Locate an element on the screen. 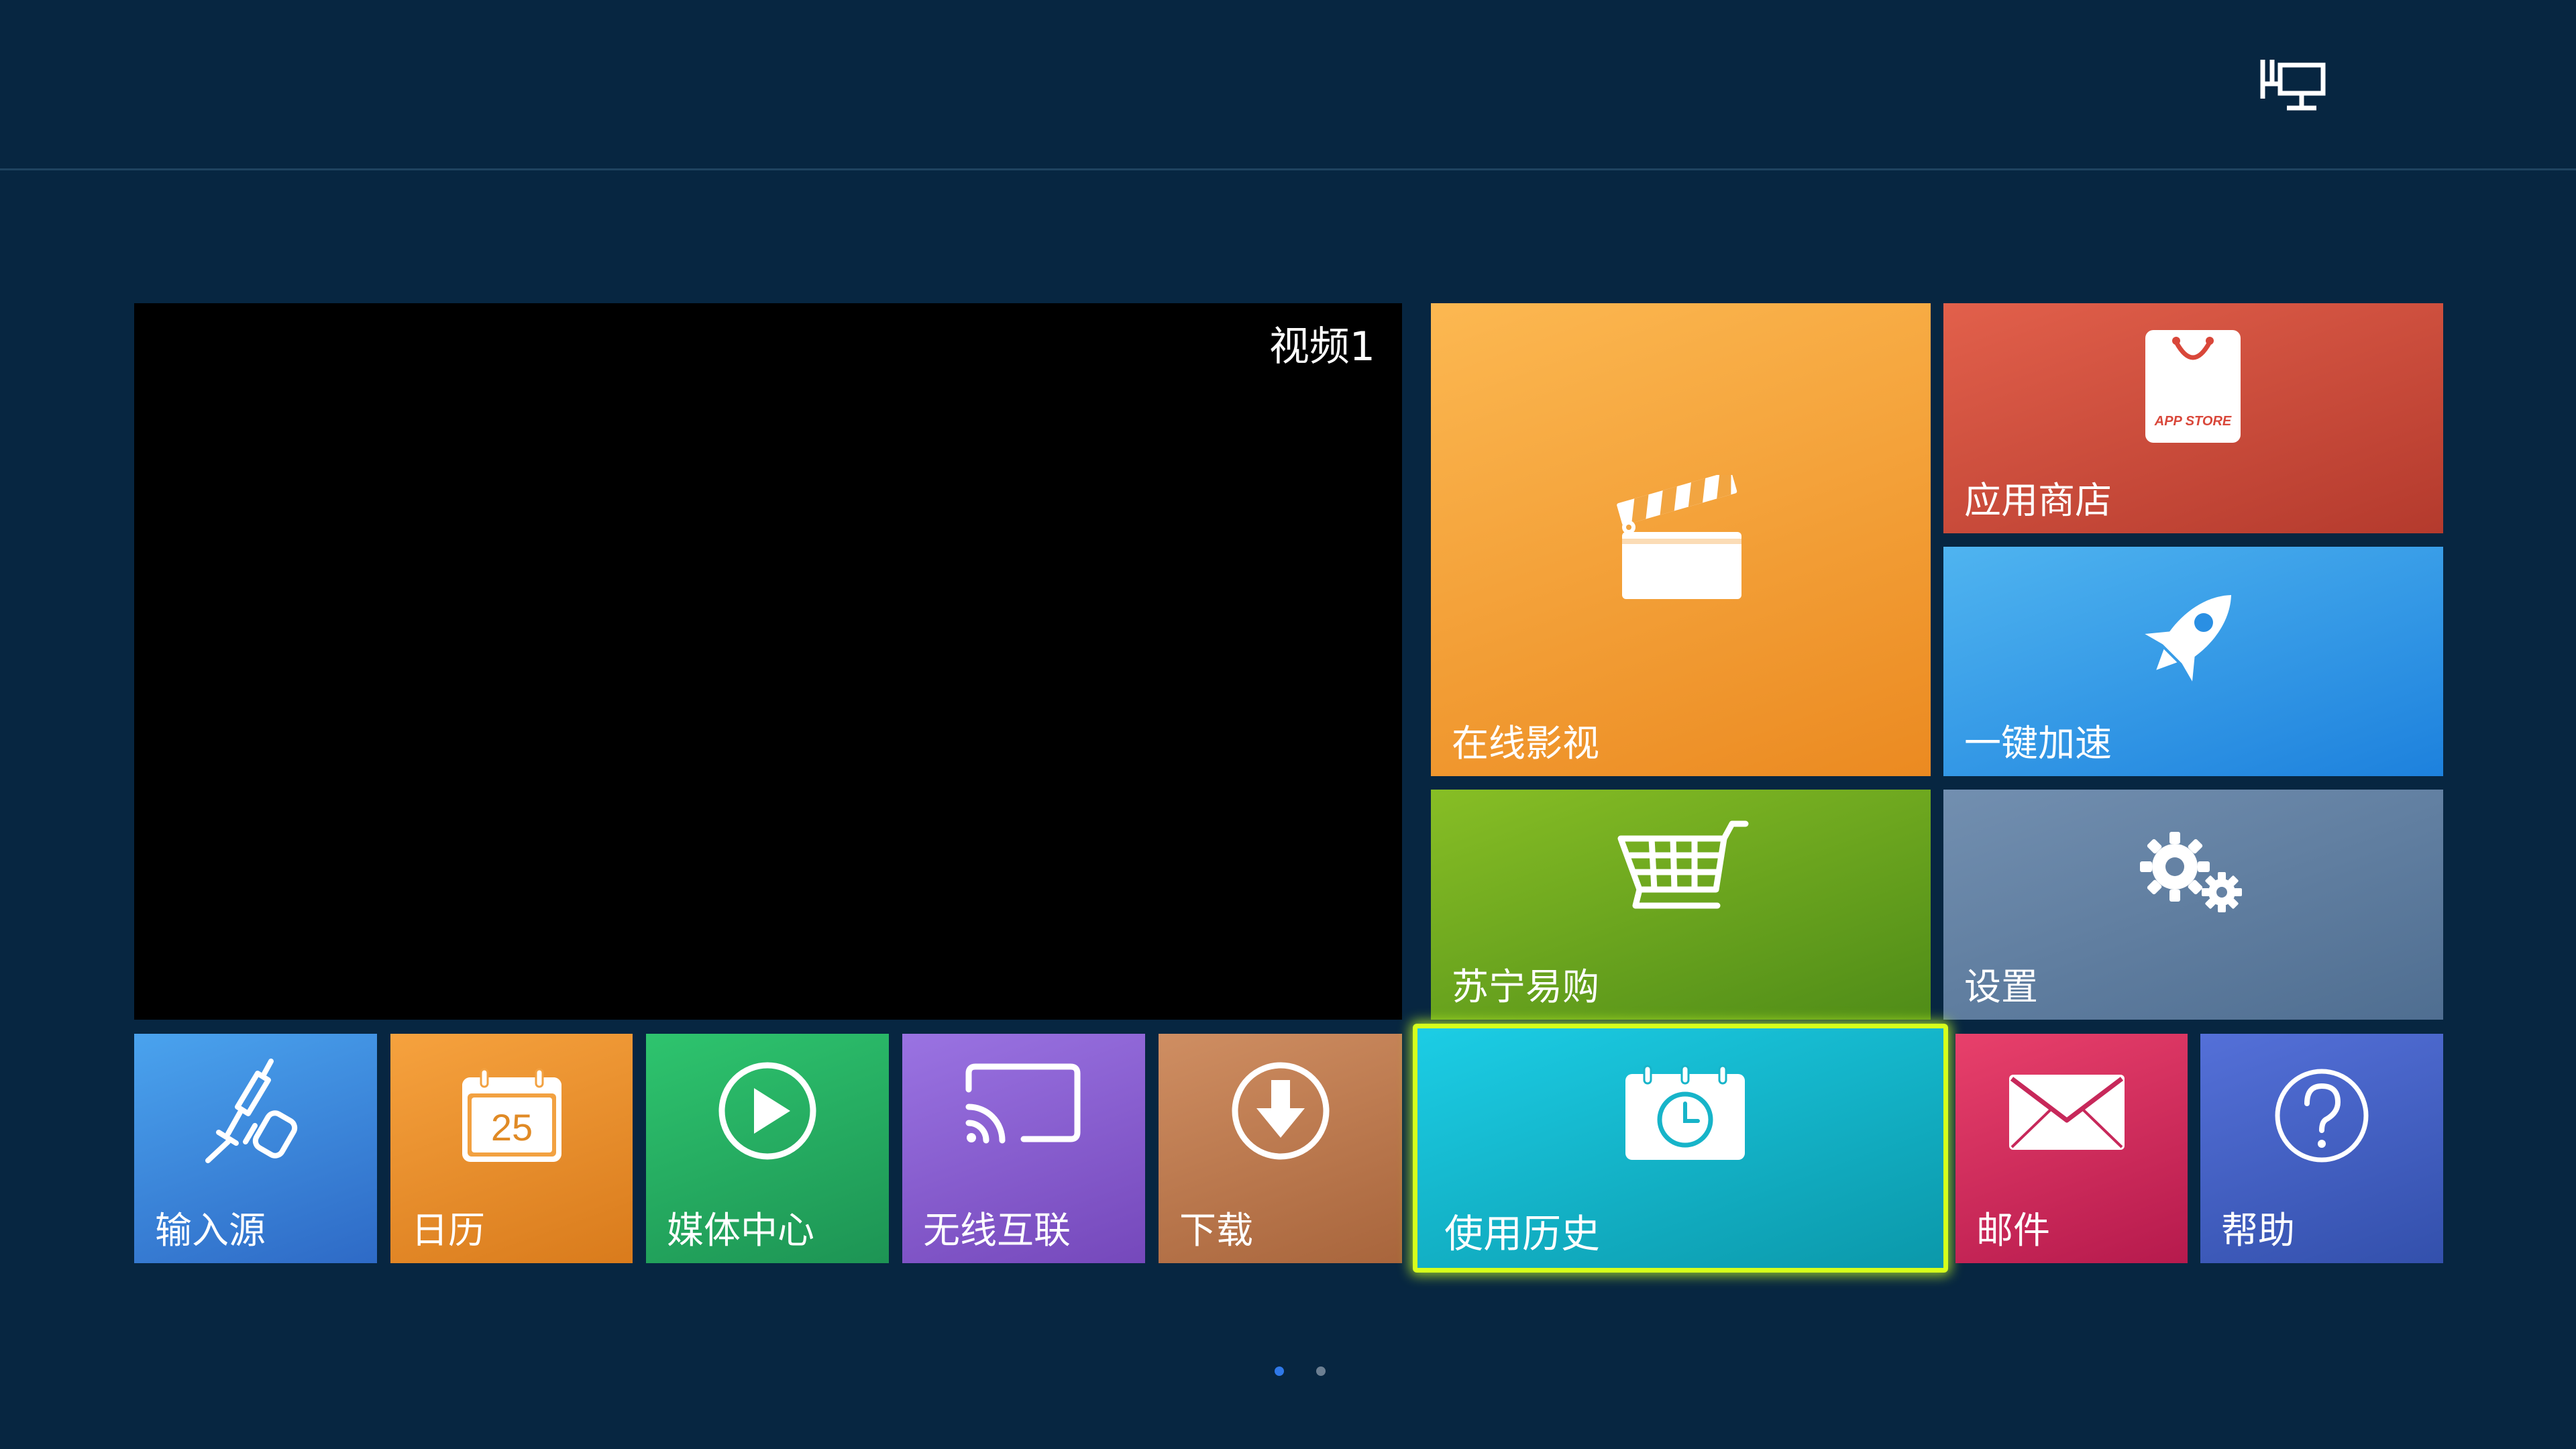 This screenshot has height=1449, width=2576. tile-label: 帮助 is located at coordinates (2258, 1230).